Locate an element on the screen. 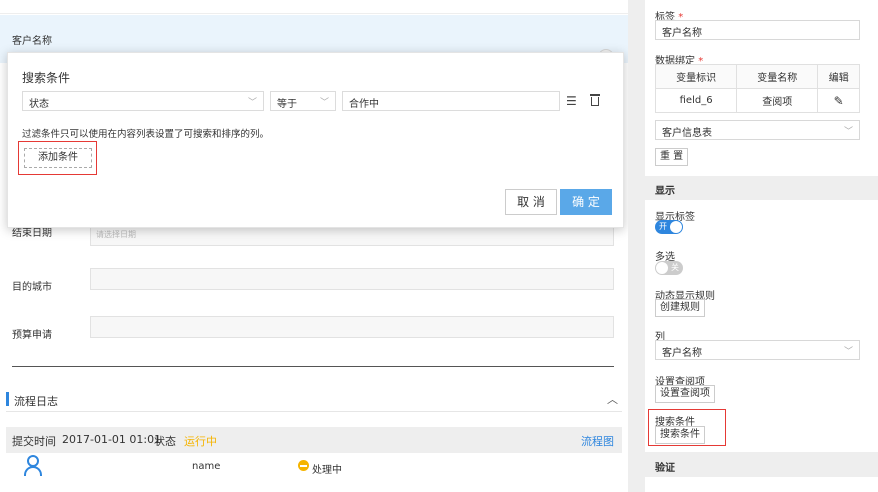  top-strip is located at coordinates (314, 7).